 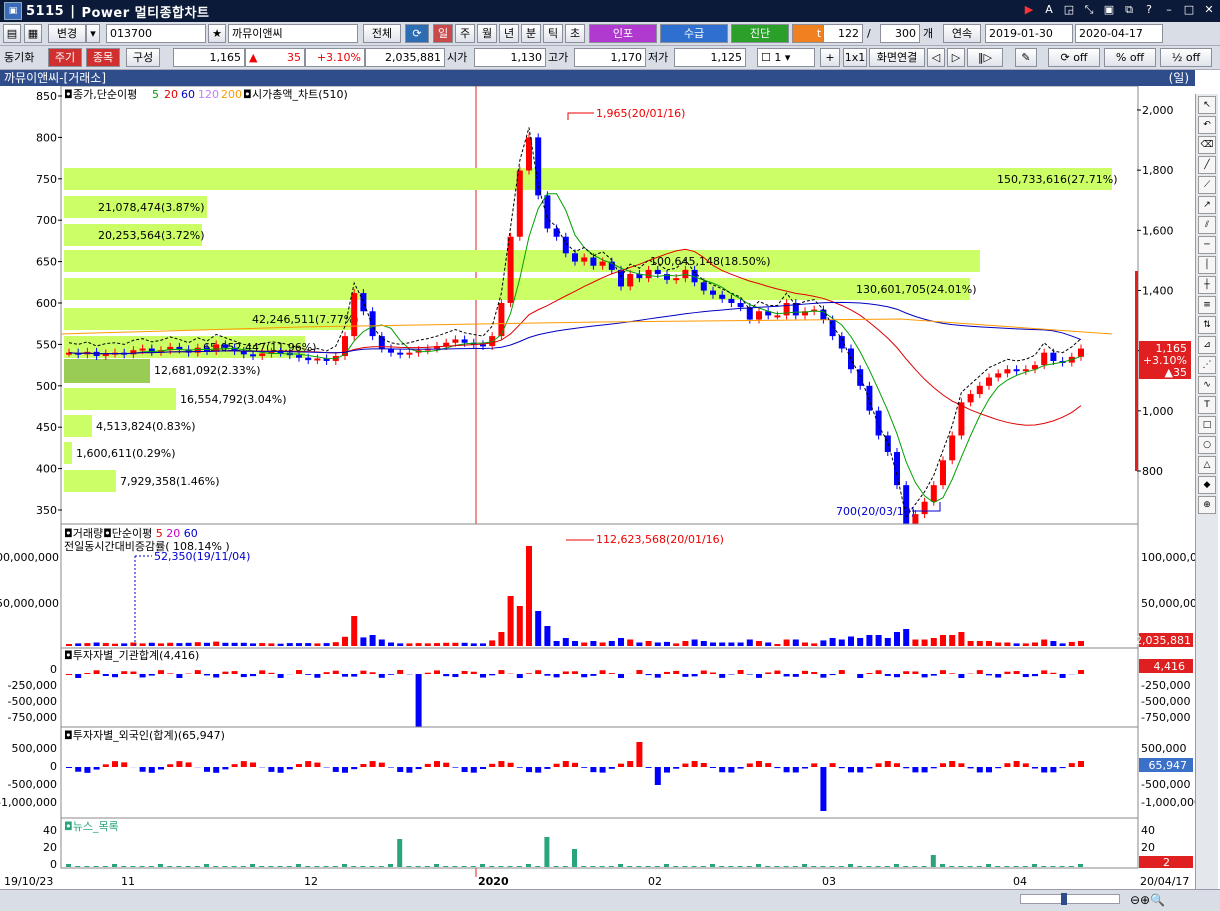 What do you see at coordinates (33, 33) in the screenshot?
I see `save-icon: ▦` at bounding box center [33, 33].